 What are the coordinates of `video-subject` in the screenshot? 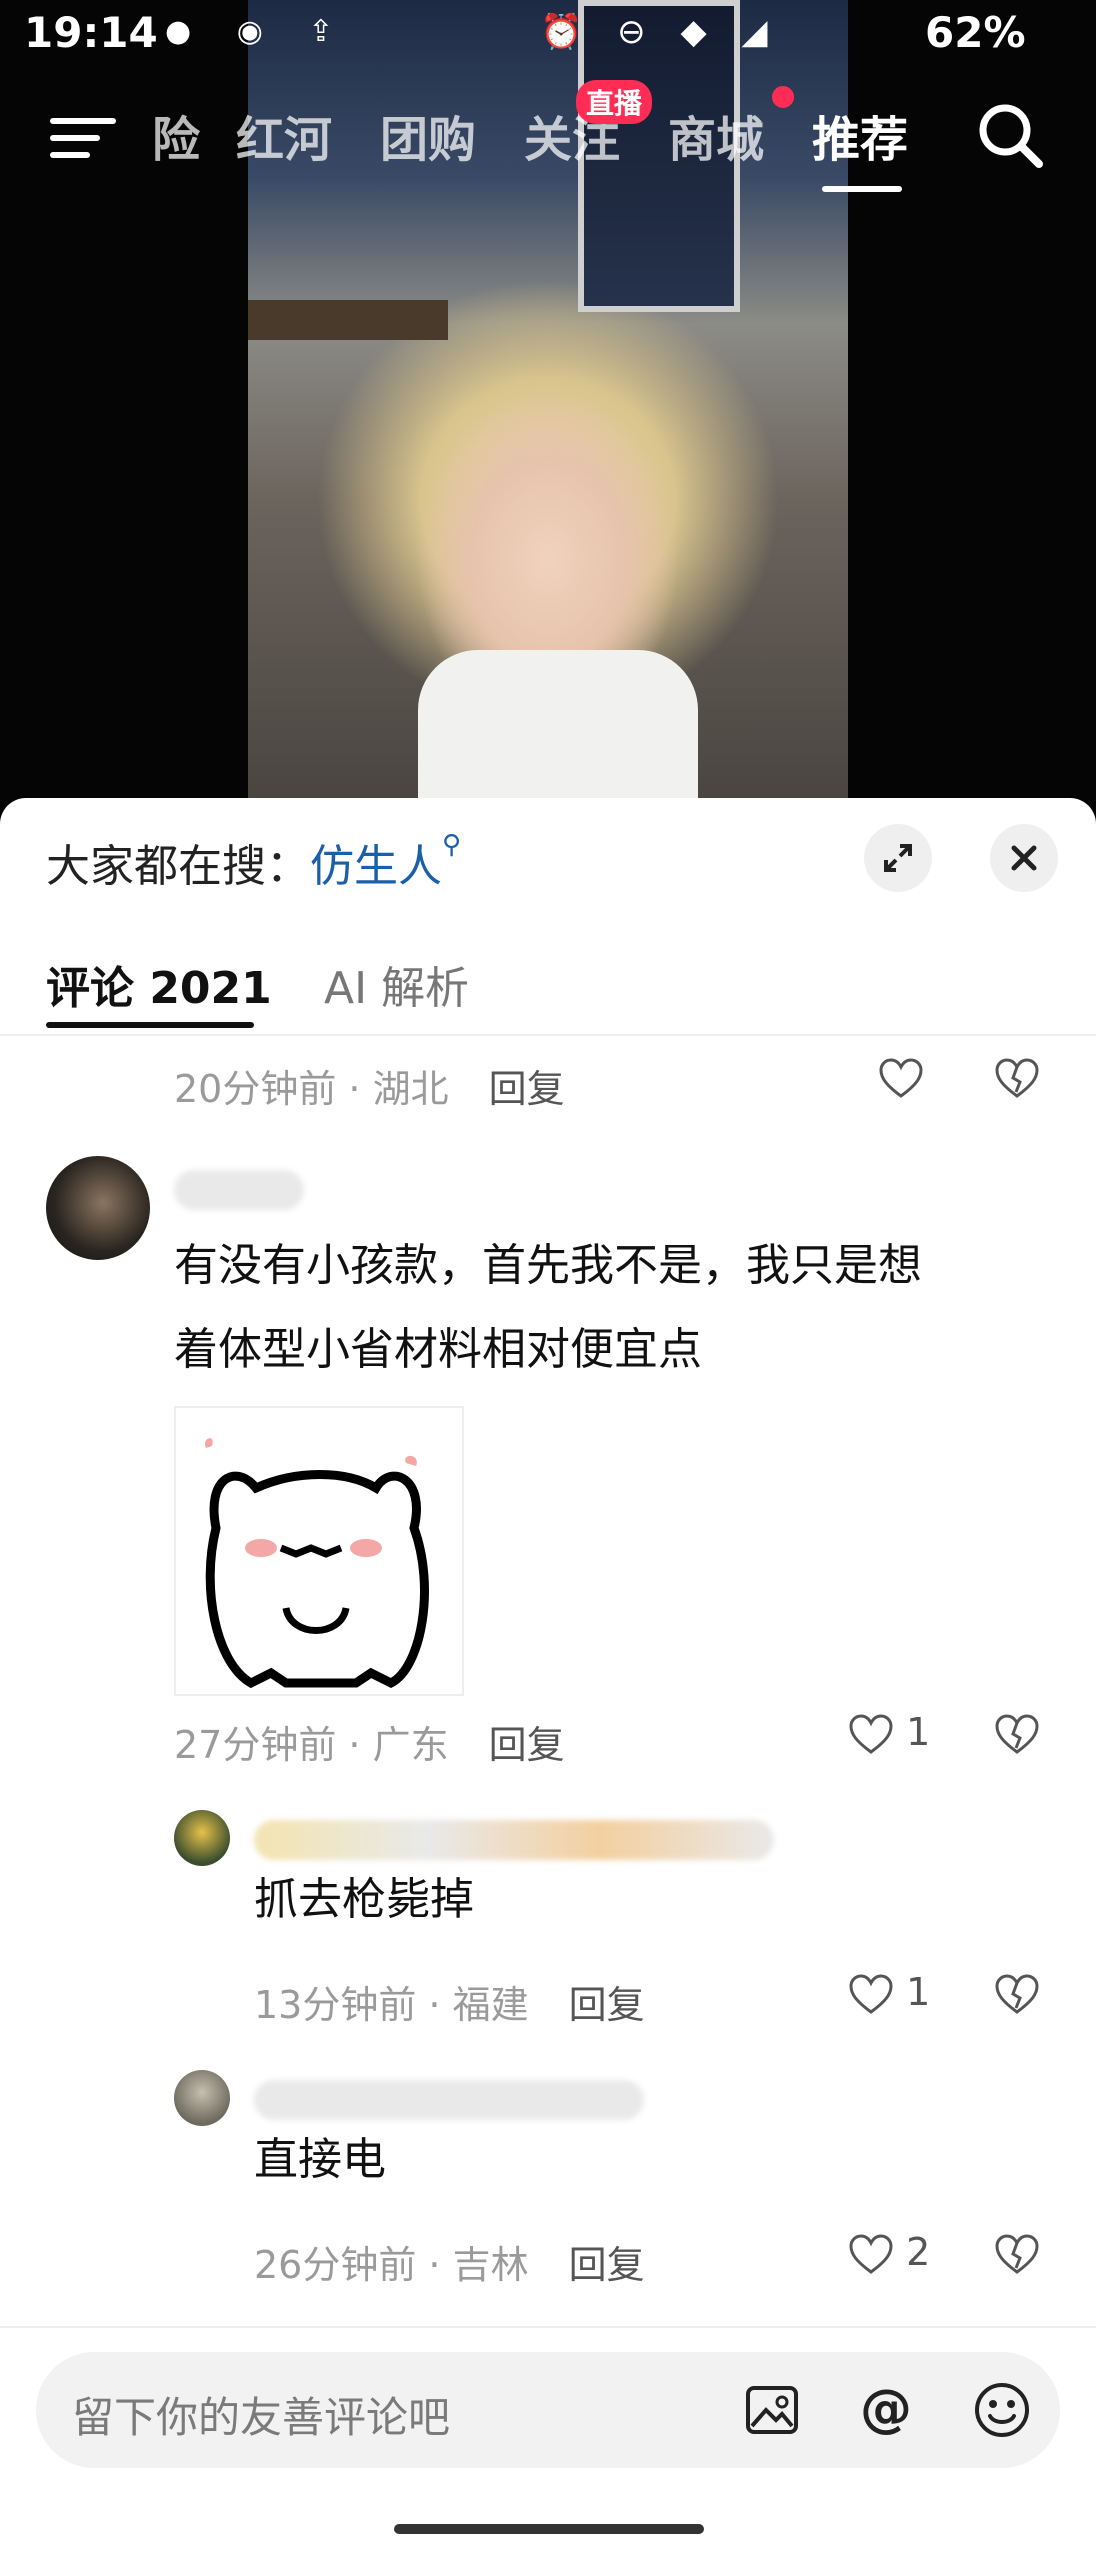 It's located at (558, 730).